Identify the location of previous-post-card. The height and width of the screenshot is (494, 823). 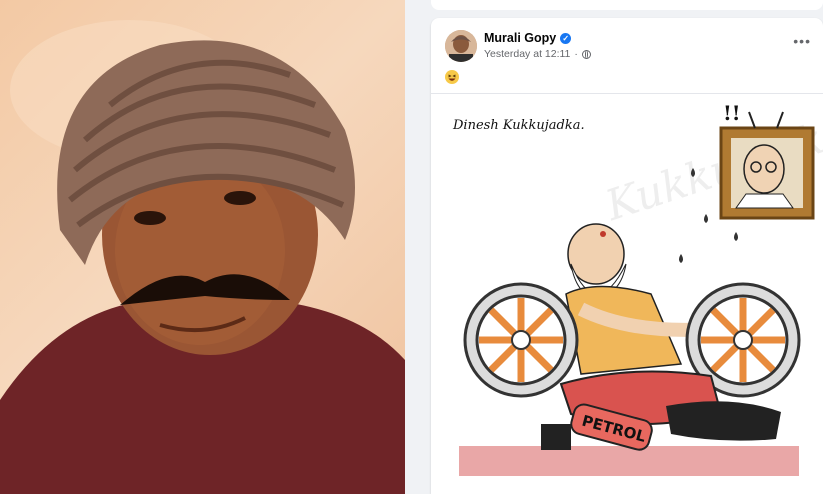
(627, 5).